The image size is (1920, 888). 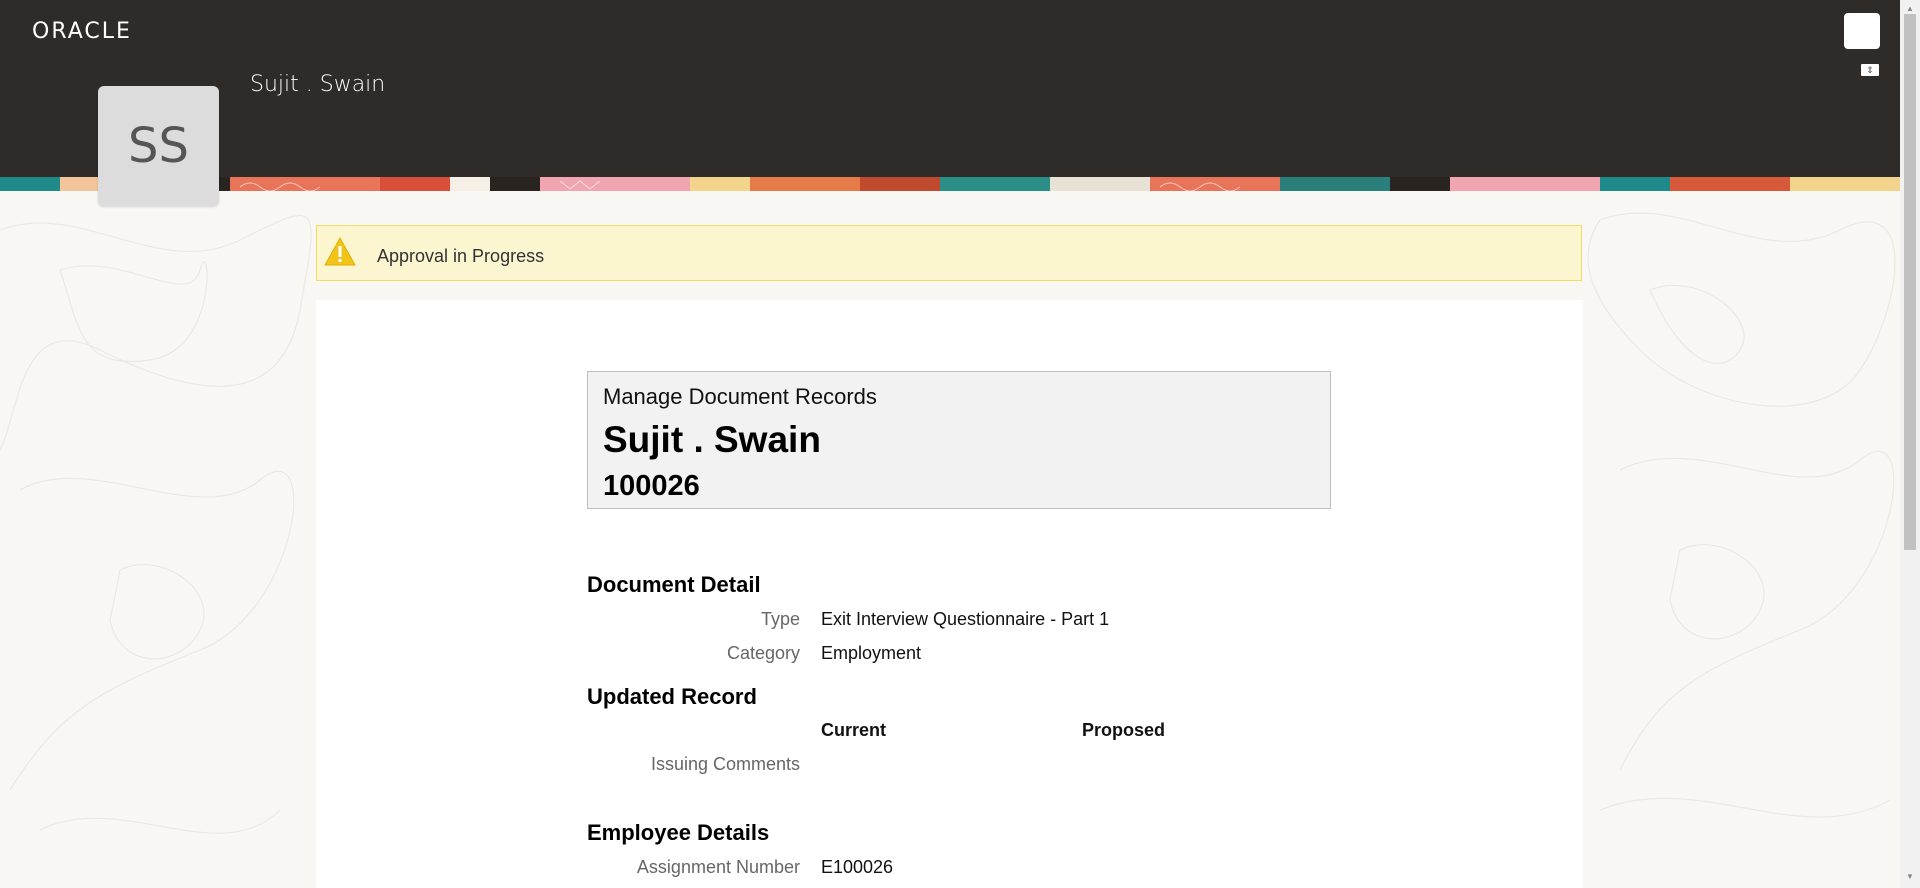 I want to click on page-scrollbar: ▲ ▼, so click(x=1910, y=444).